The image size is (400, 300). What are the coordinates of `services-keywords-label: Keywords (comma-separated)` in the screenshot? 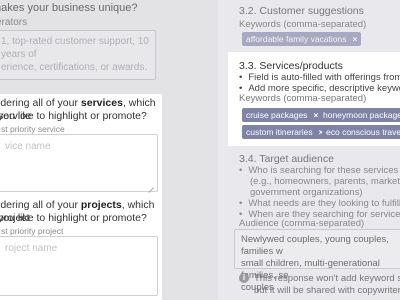 It's located at (303, 98).